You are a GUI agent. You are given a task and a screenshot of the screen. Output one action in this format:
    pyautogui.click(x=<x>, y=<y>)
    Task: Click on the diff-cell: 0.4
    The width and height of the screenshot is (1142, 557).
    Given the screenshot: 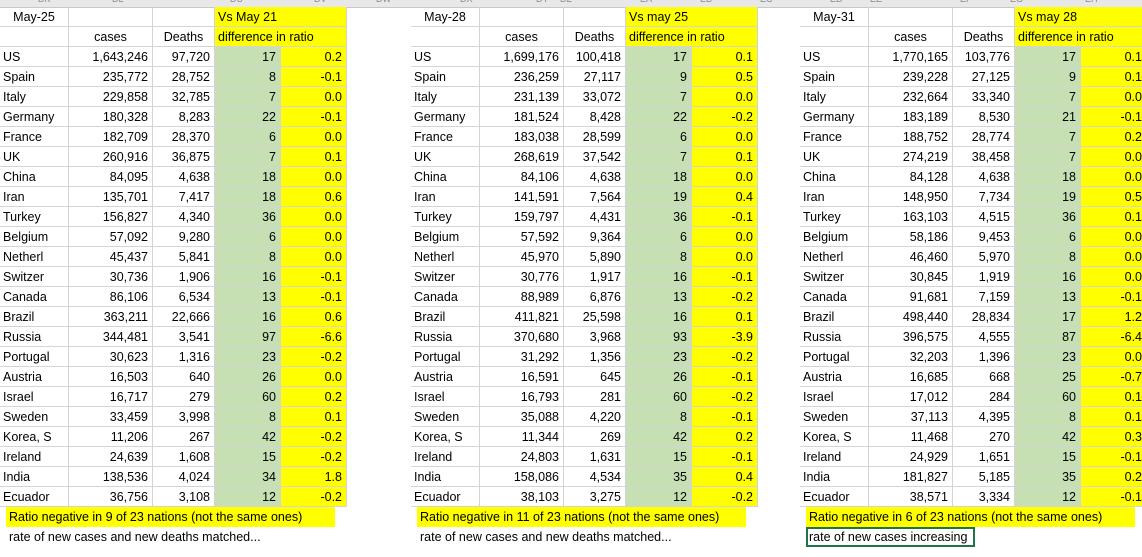 What is the action you would take?
    pyautogui.click(x=725, y=197)
    